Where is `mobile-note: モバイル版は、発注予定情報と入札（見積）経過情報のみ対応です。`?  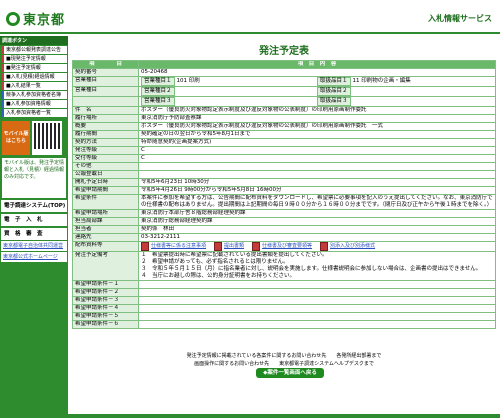 mobile-note: モバイル版は、発注予定情報と入札（見積）経過情報のみ対応です。 is located at coordinates (34, 178).